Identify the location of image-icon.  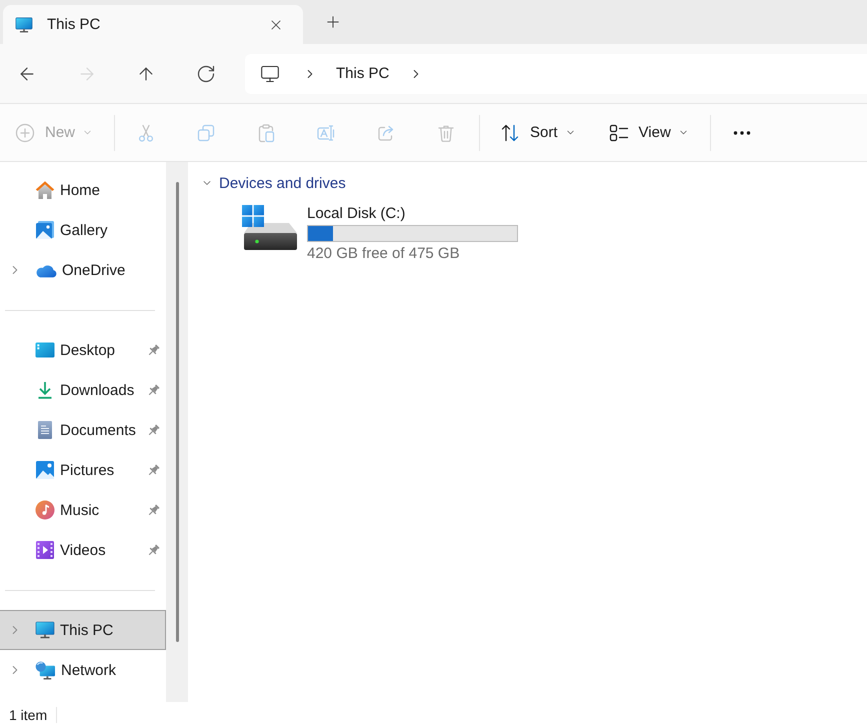
(45, 470).